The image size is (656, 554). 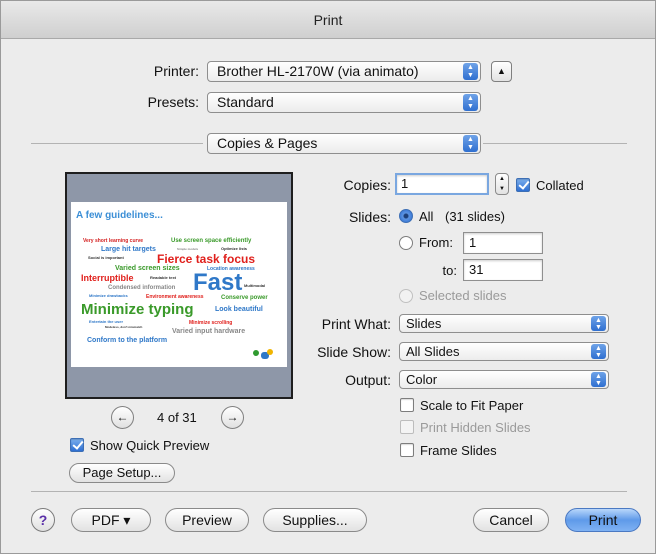 What do you see at coordinates (367, 185) in the screenshot?
I see `copies-label: Copies:` at bounding box center [367, 185].